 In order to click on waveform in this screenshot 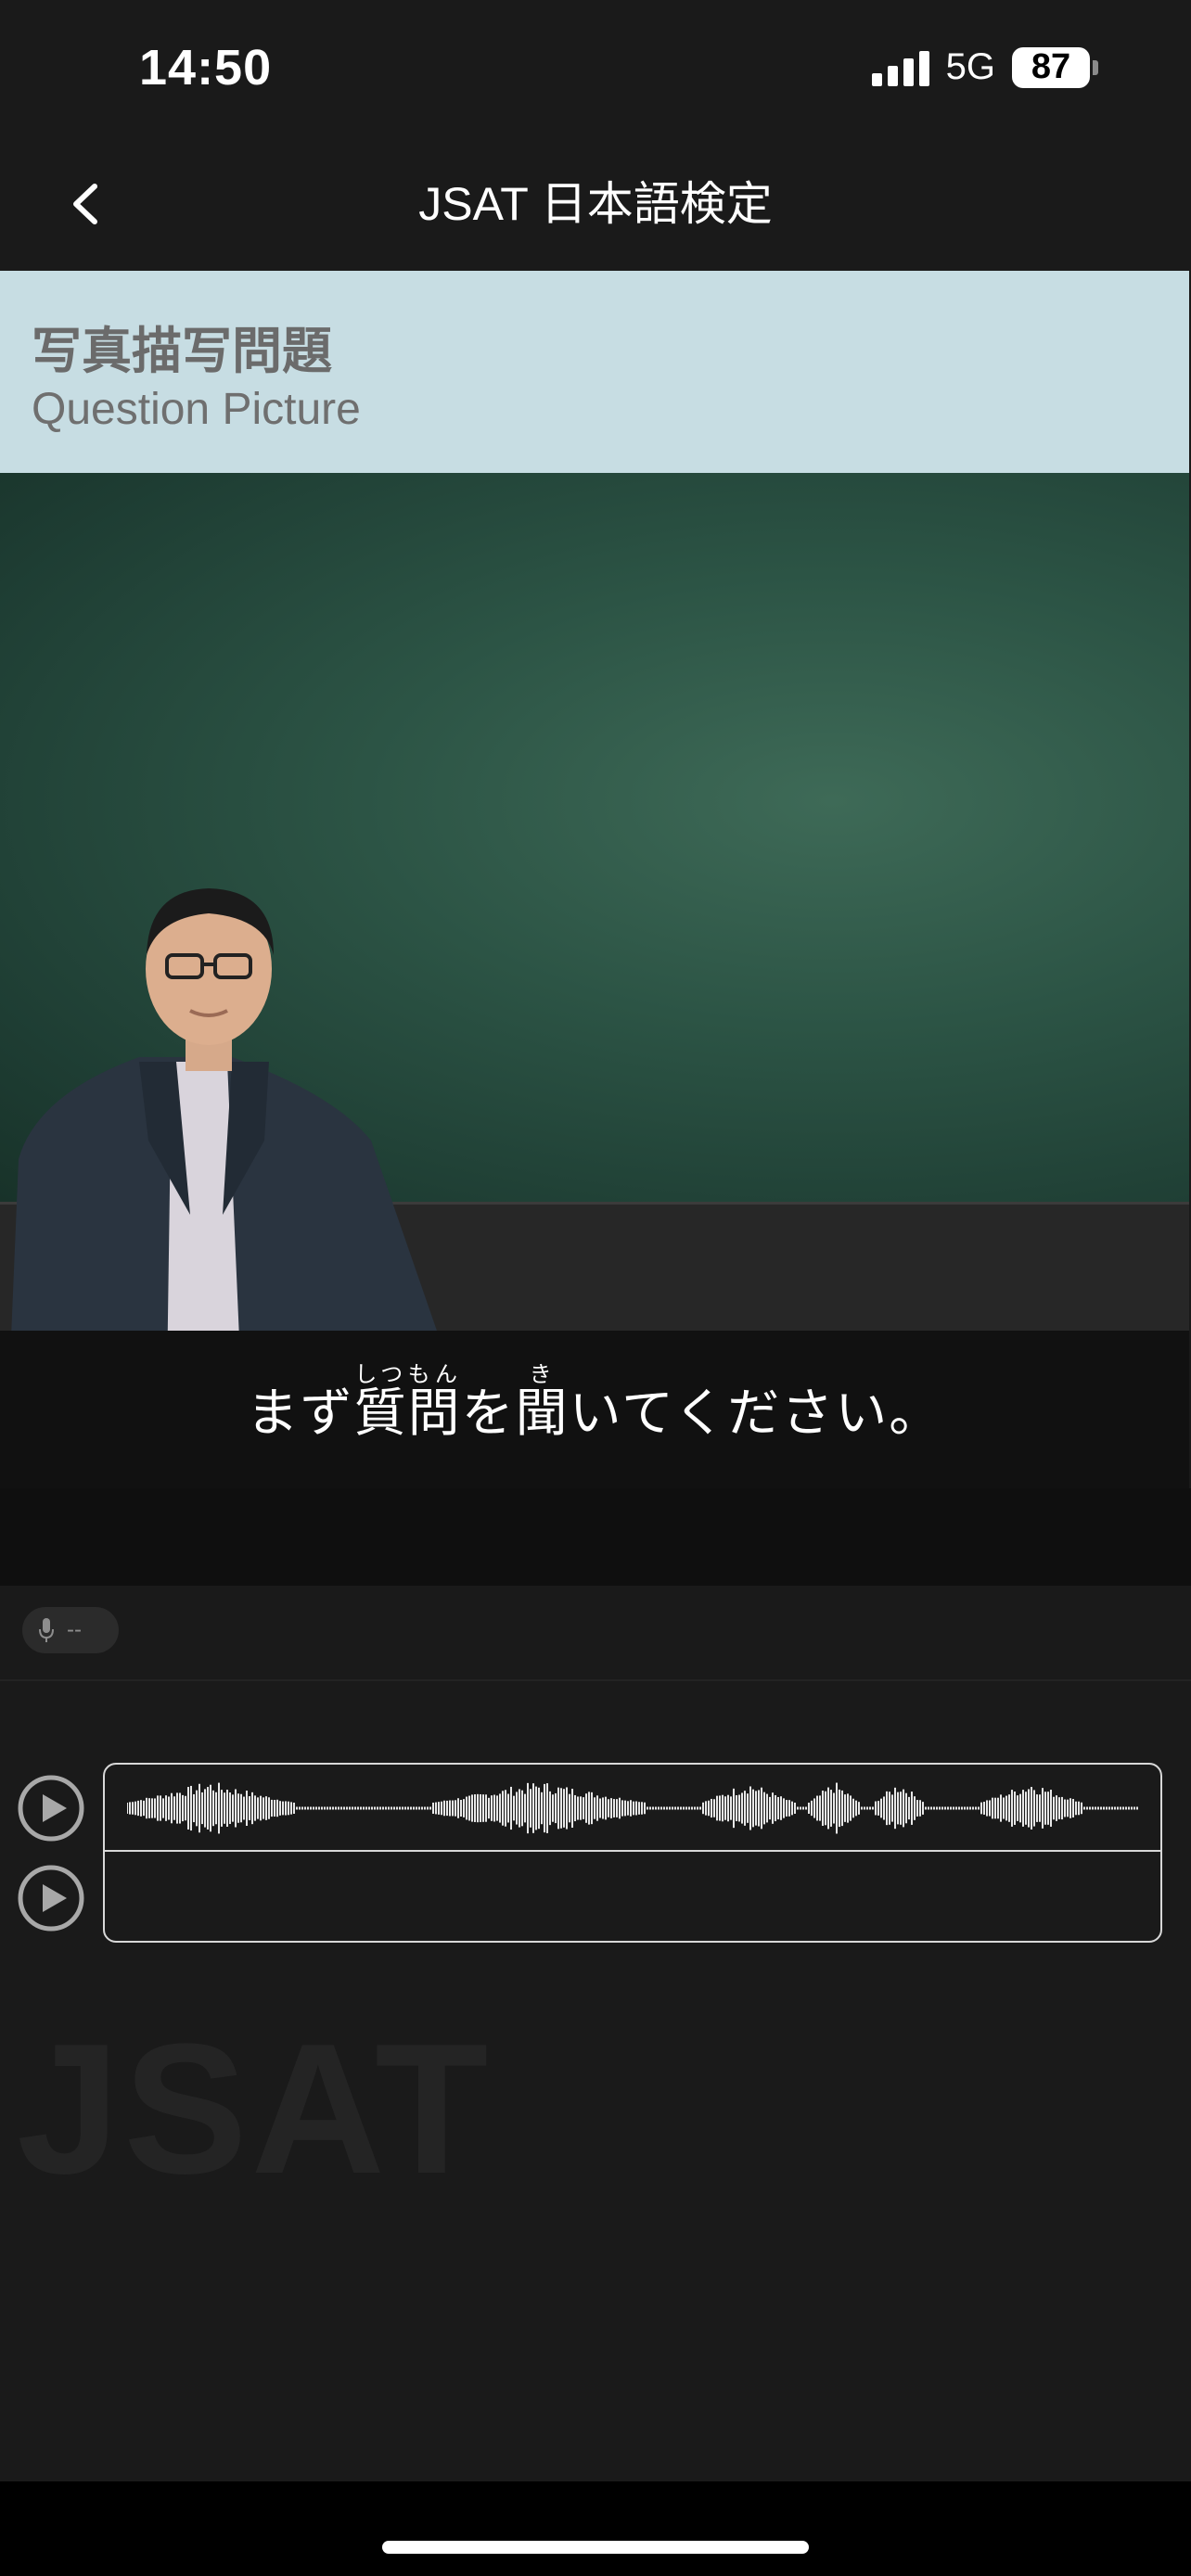, I will do `click(632, 1808)`.